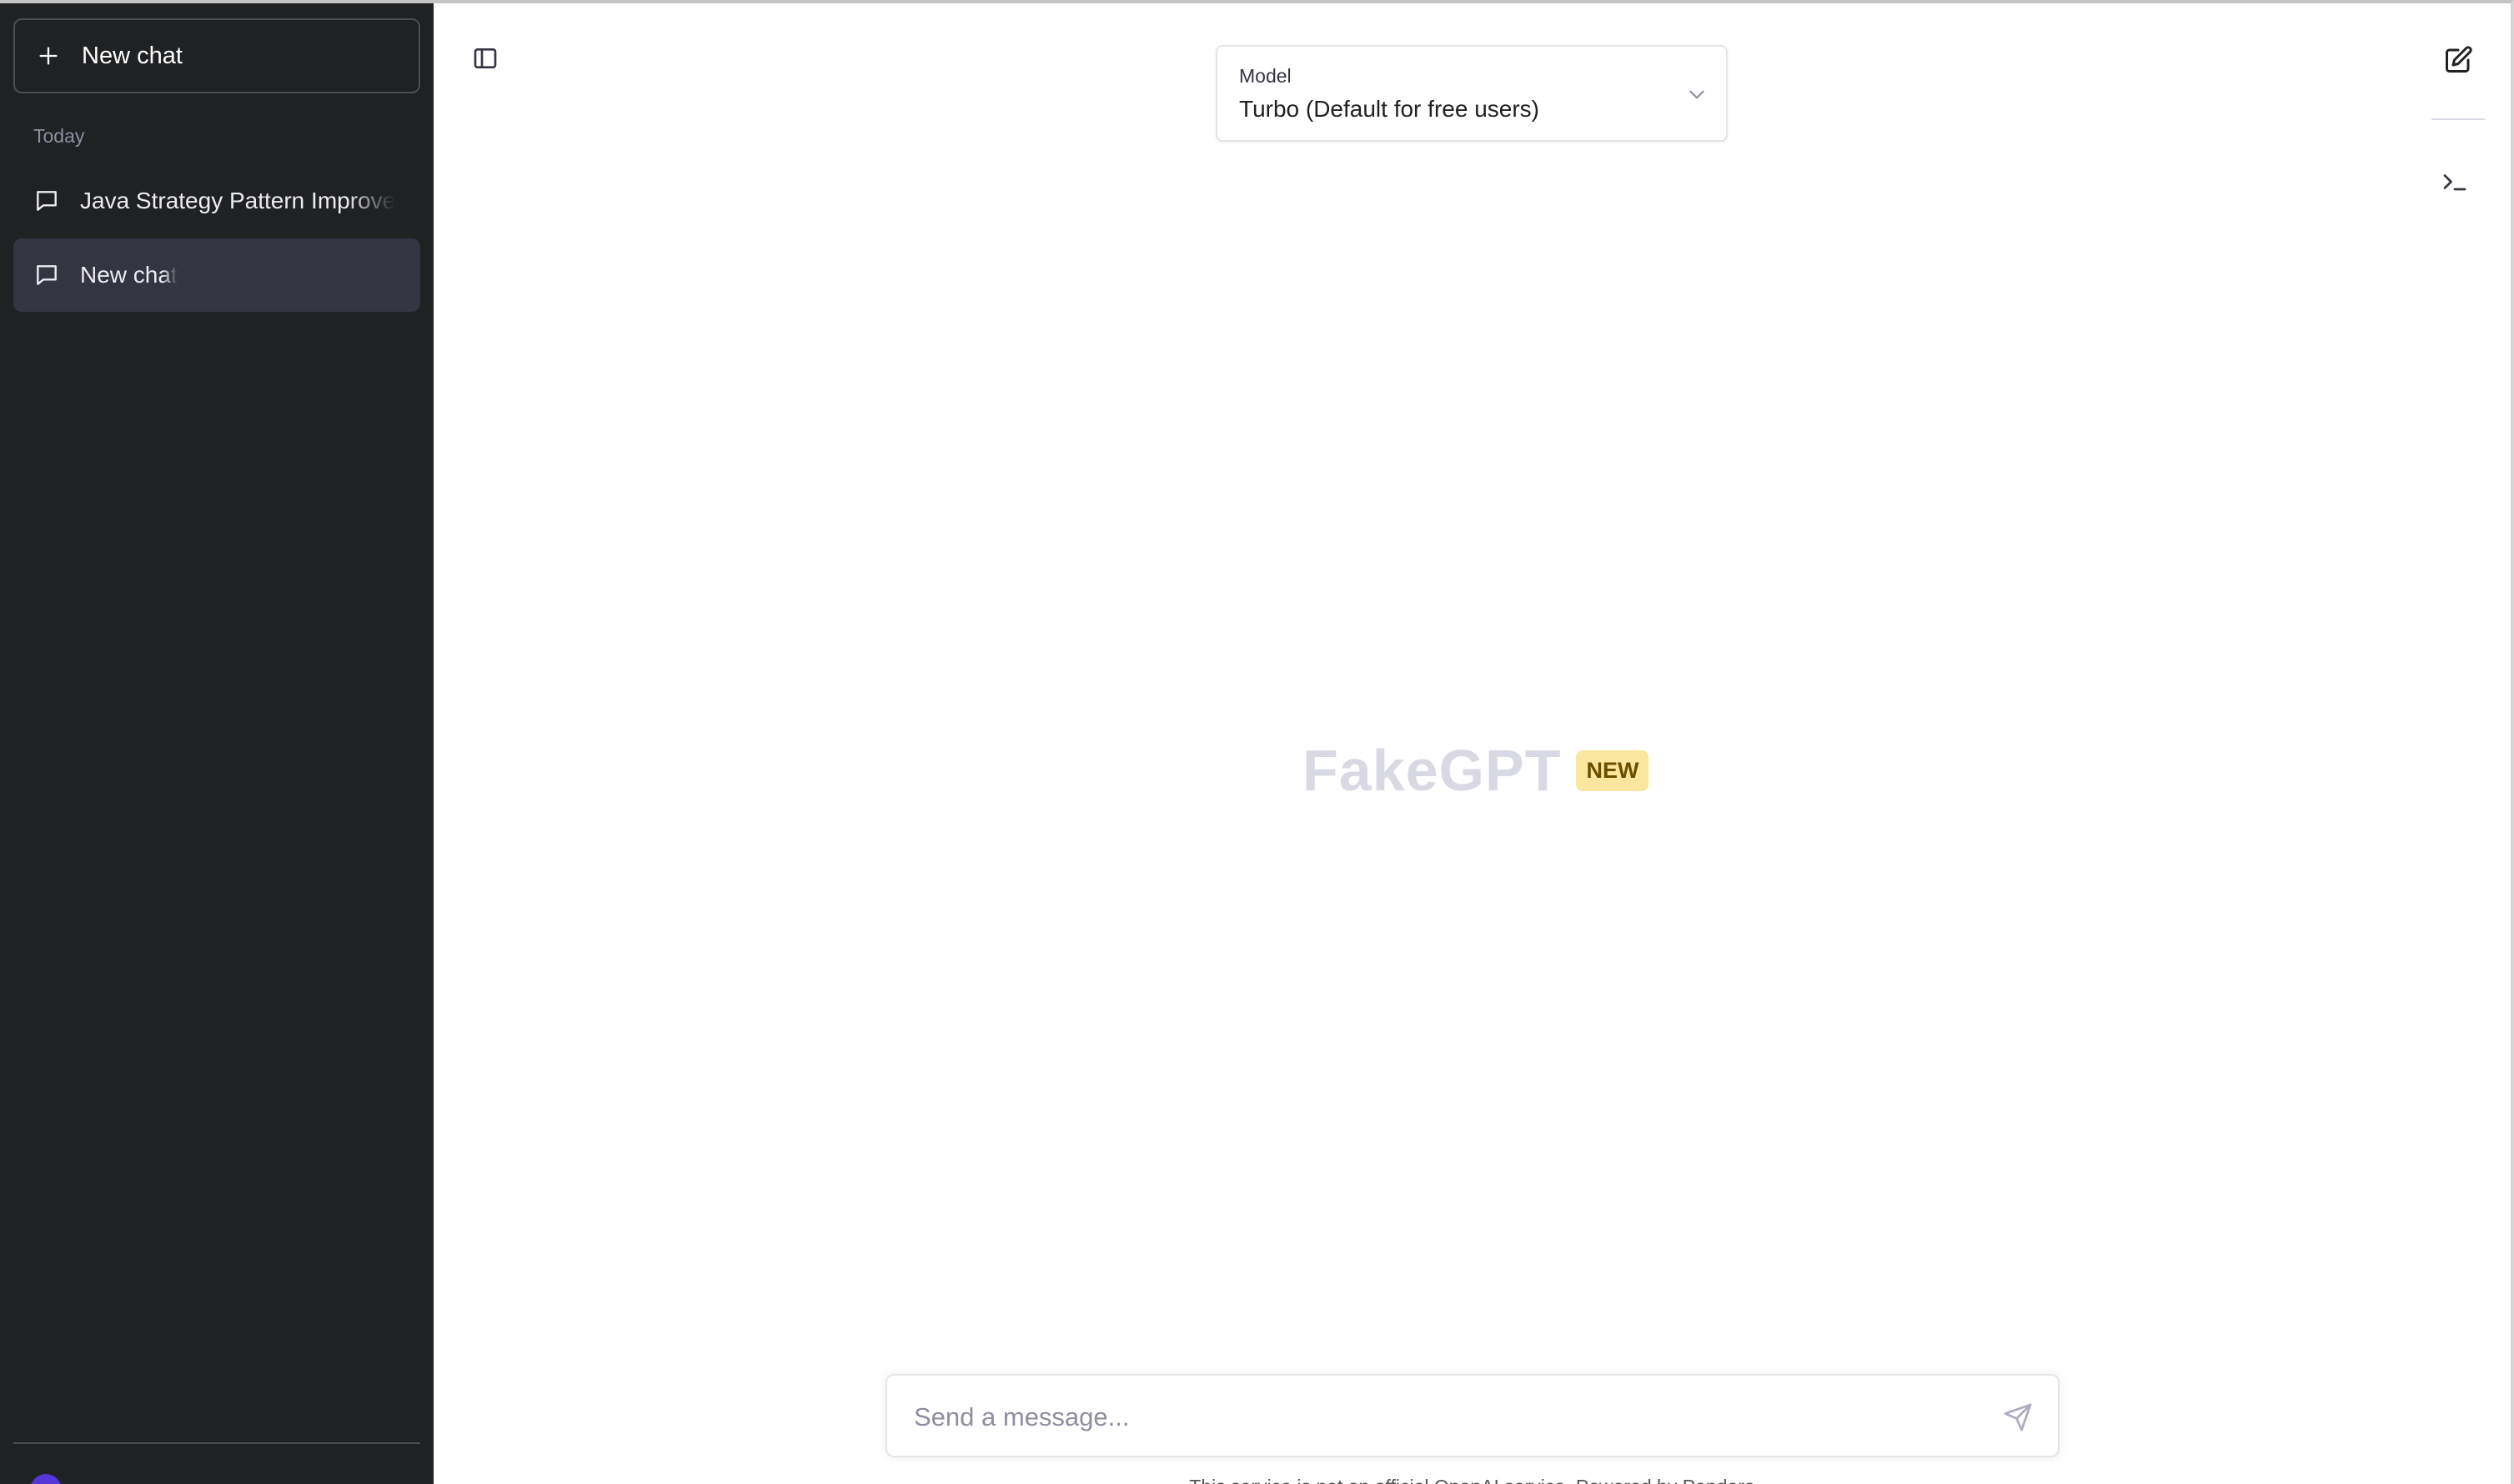 The width and height of the screenshot is (2514, 1484). Describe the element at coordinates (2458, 119) in the screenshot. I see `right-rail-divider` at that location.